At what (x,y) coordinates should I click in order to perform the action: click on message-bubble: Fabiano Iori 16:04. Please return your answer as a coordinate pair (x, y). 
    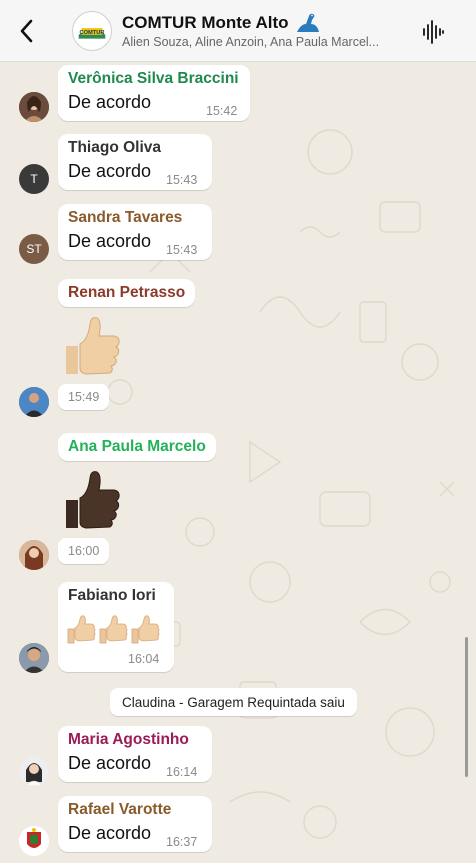
    Looking at the image, I should click on (116, 627).